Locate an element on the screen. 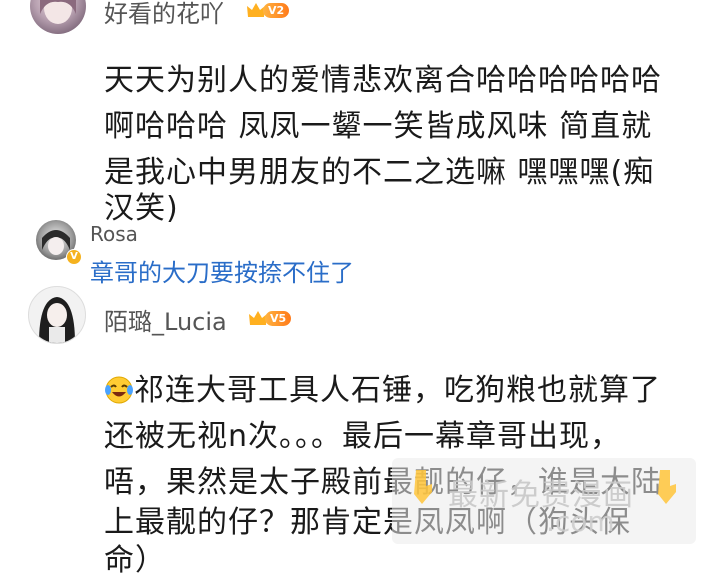  vip-level-label: V2 is located at coordinates (276, 10).